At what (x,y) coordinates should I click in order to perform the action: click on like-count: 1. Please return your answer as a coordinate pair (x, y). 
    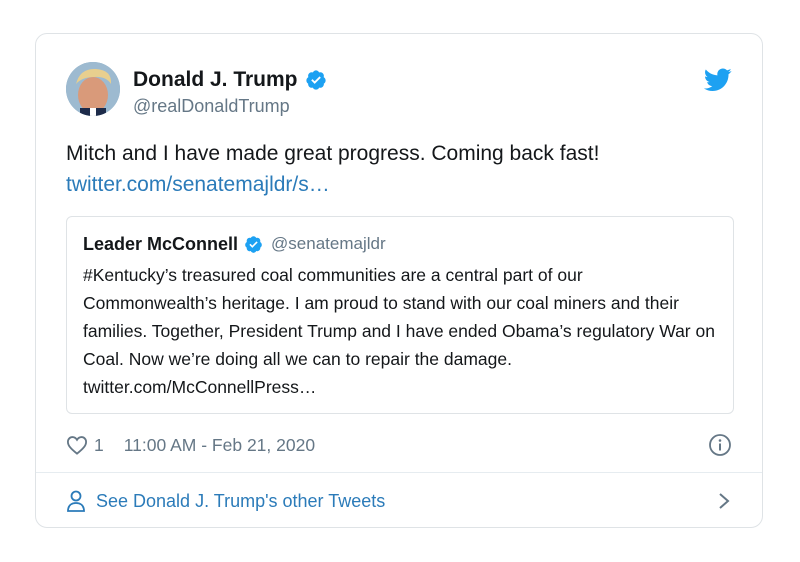
    Looking at the image, I should click on (99, 445).